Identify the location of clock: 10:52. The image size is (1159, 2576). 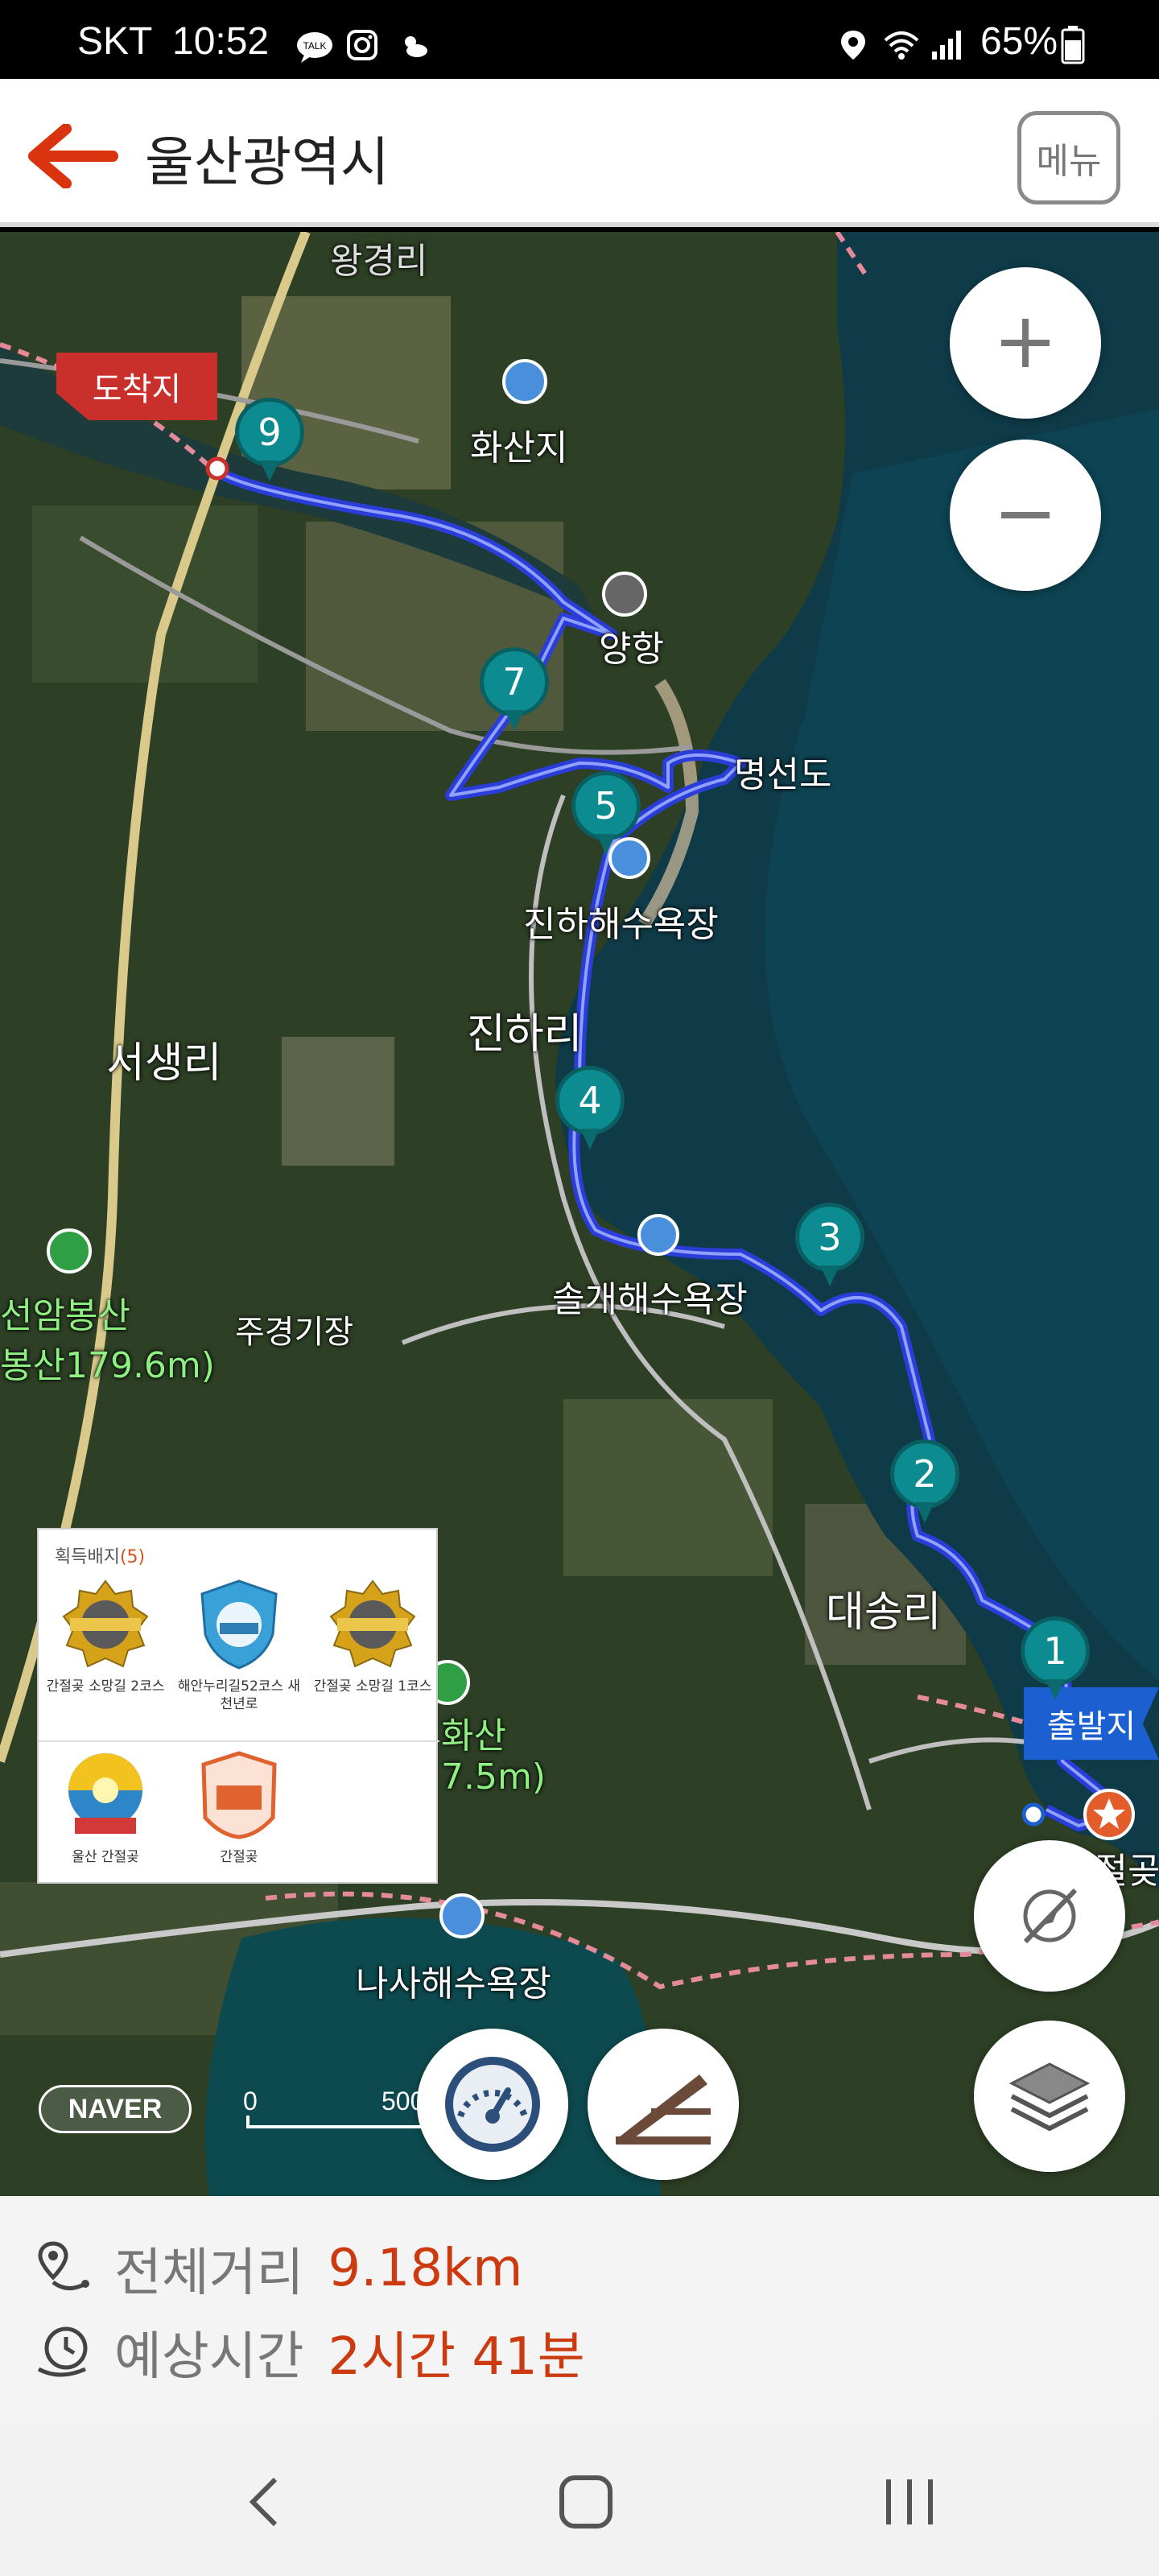
(221, 41).